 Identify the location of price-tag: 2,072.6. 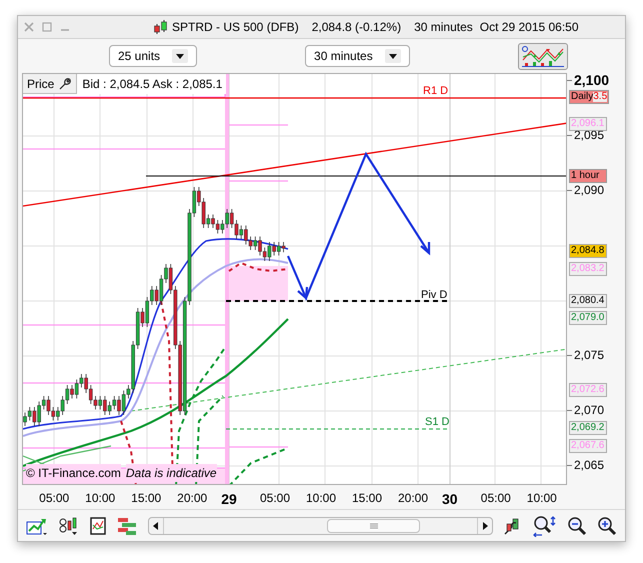
(588, 390).